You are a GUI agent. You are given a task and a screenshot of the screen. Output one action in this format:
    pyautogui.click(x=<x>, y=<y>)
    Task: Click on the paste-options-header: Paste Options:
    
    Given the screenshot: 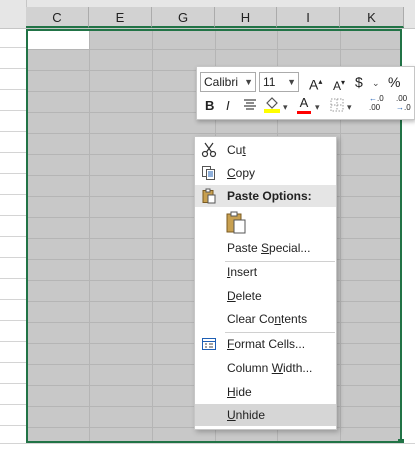 What is the action you would take?
    pyautogui.click(x=265, y=196)
    